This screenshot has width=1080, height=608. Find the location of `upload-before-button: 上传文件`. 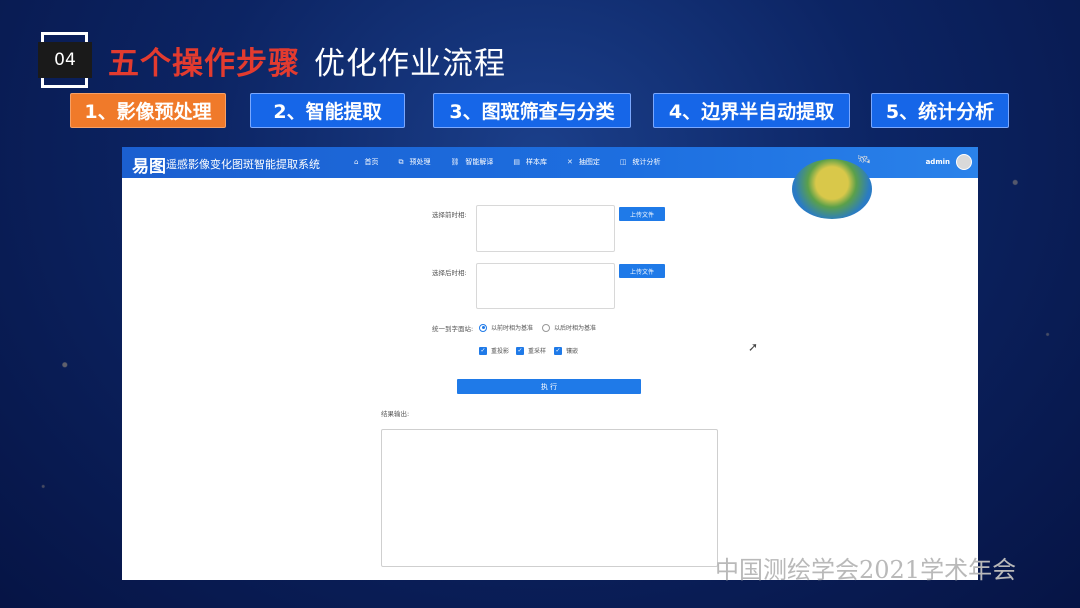

upload-before-button: 上传文件 is located at coordinates (642, 214).